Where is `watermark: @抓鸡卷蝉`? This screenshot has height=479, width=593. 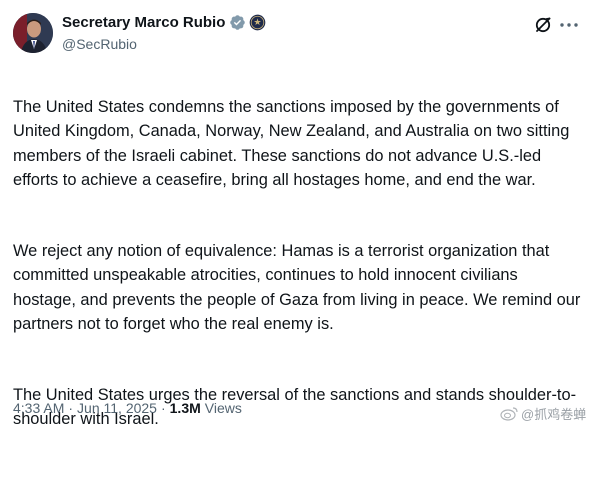 watermark: @抓鸡卷蝉 is located at coordinates (543, 413).